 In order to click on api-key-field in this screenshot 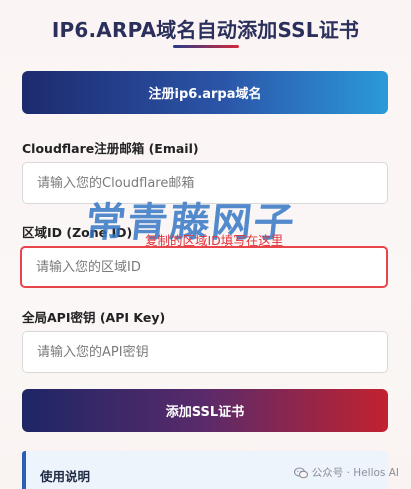, I will do `click(205, 352)`.